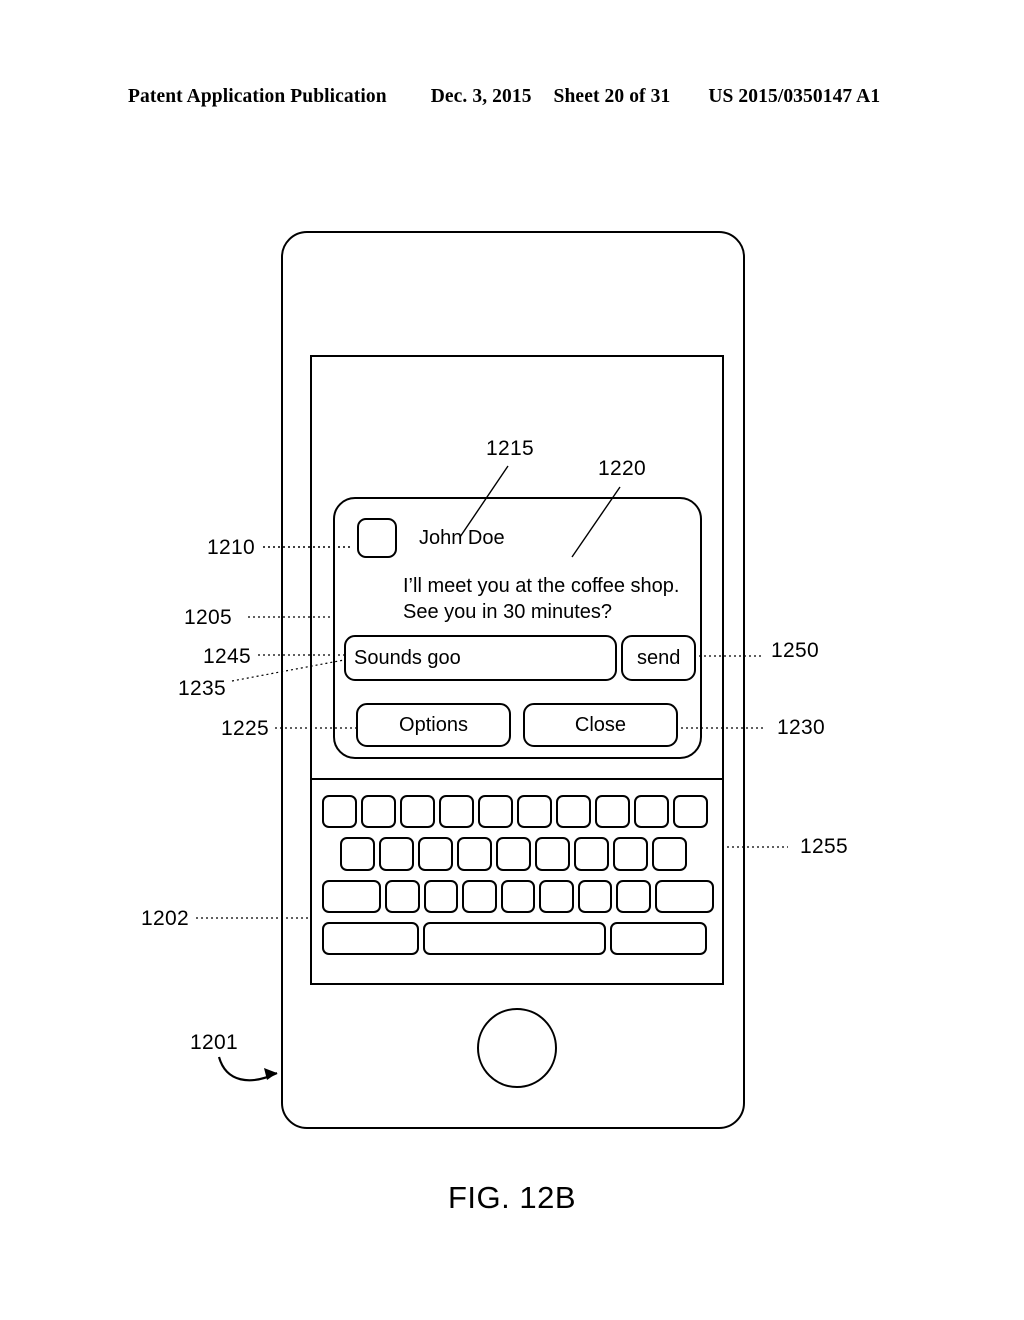 The width and height of the screenshot is (1024, 1320). I want to click on publication-date: Dec. 3, 2015, so click(481, 96).